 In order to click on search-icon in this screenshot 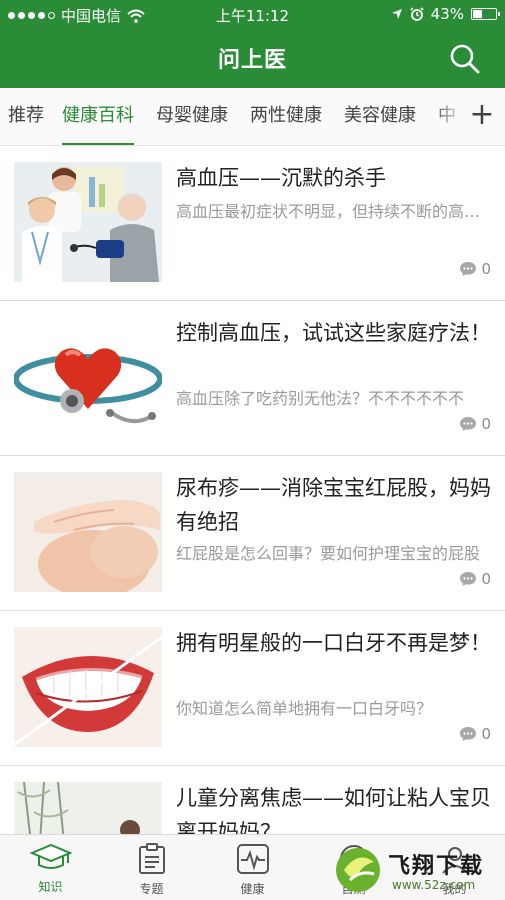, I will do `click(465, 59)`.